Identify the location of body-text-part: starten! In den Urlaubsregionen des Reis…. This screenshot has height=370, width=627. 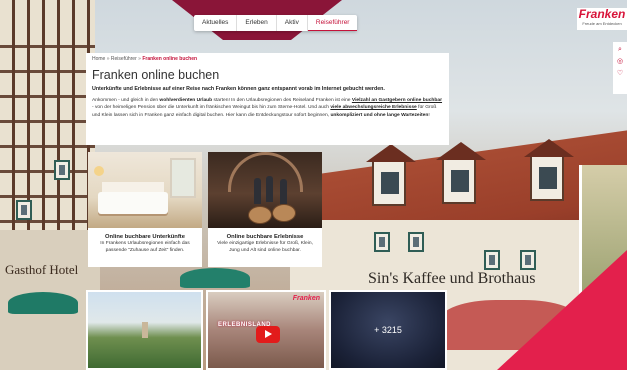
(282, 100).